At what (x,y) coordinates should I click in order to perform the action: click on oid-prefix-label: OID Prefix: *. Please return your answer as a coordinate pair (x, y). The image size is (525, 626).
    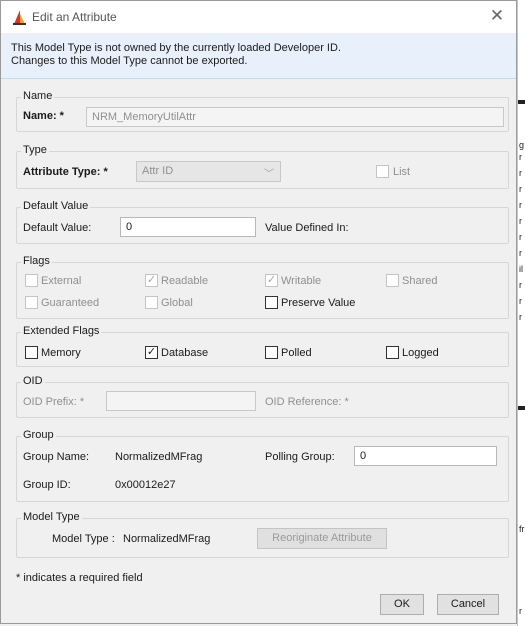
    Looking at the image, I should click on (54, 402).